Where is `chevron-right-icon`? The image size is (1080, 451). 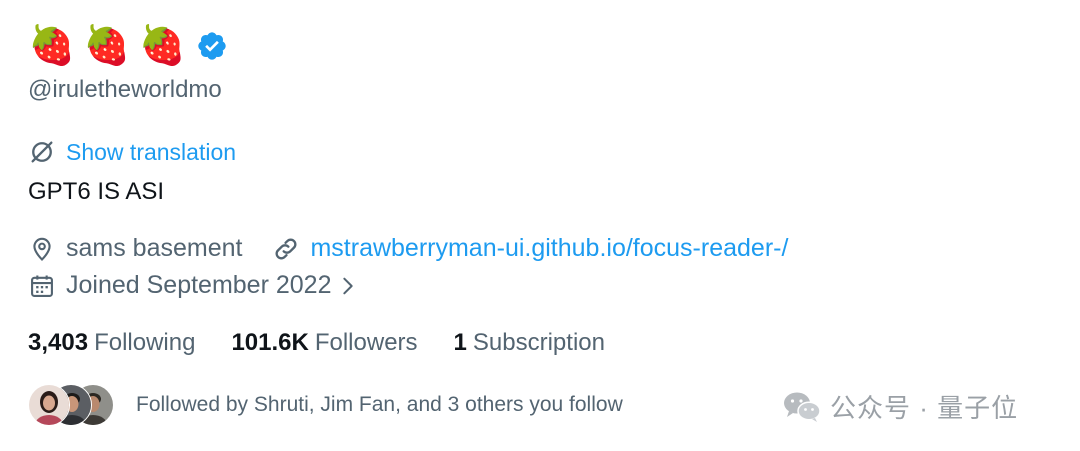
chevron-right-icon is located at coordinates (348, 285).